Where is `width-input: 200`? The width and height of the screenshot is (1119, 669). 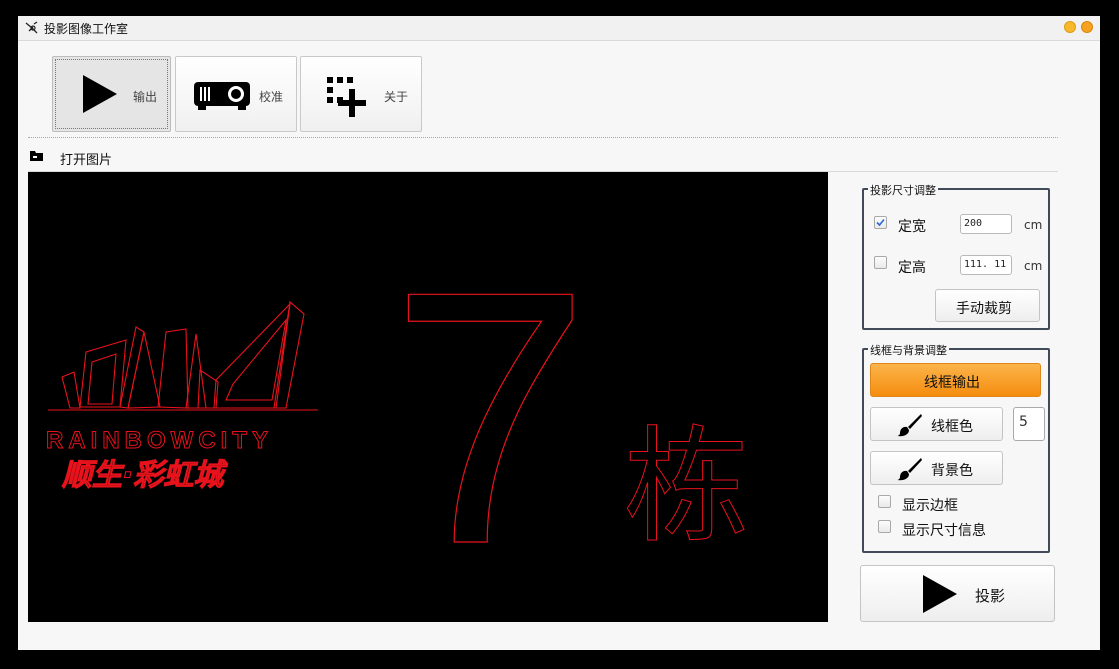 width-input: 200 is located at coordinates (986, 224).